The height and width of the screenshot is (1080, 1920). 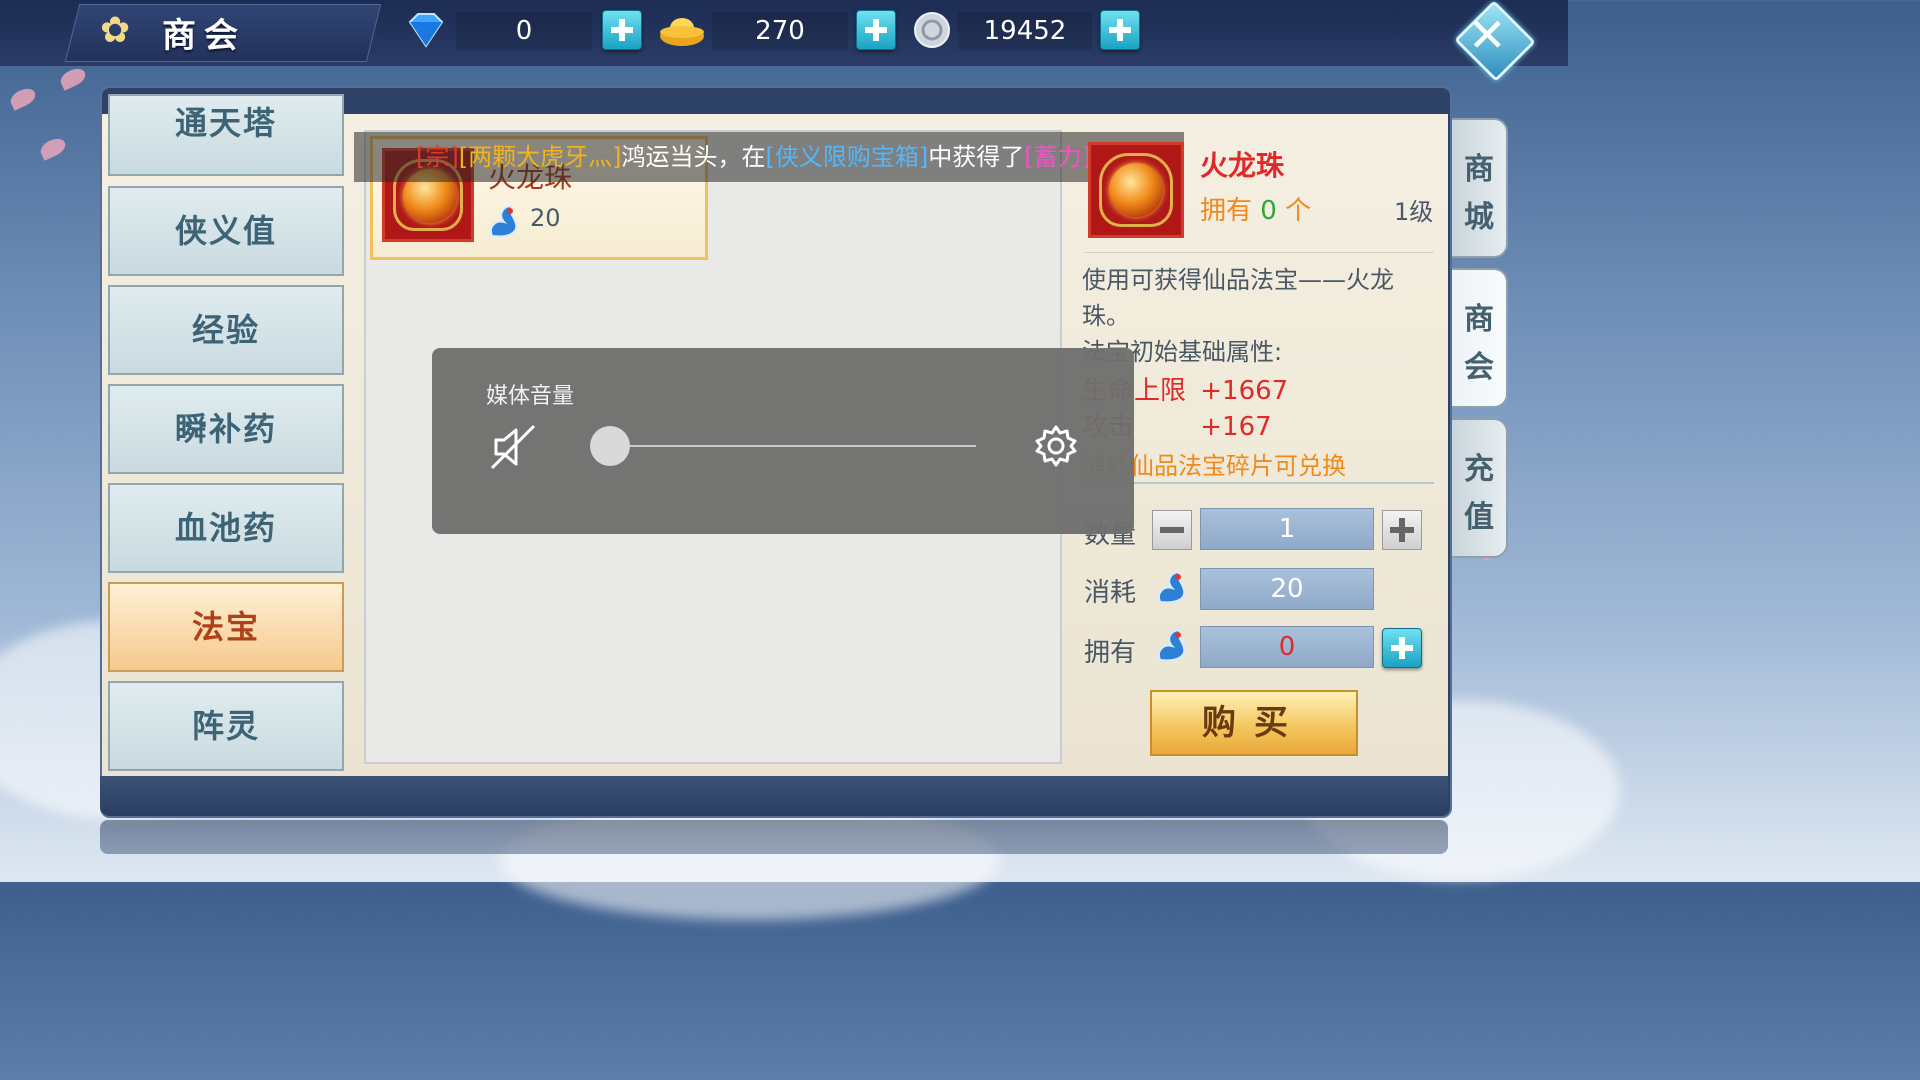 What do you see at coordinates (545, 218) in the screenshot?
I see `list-item-price: 20` at bounding box center [545, 218].